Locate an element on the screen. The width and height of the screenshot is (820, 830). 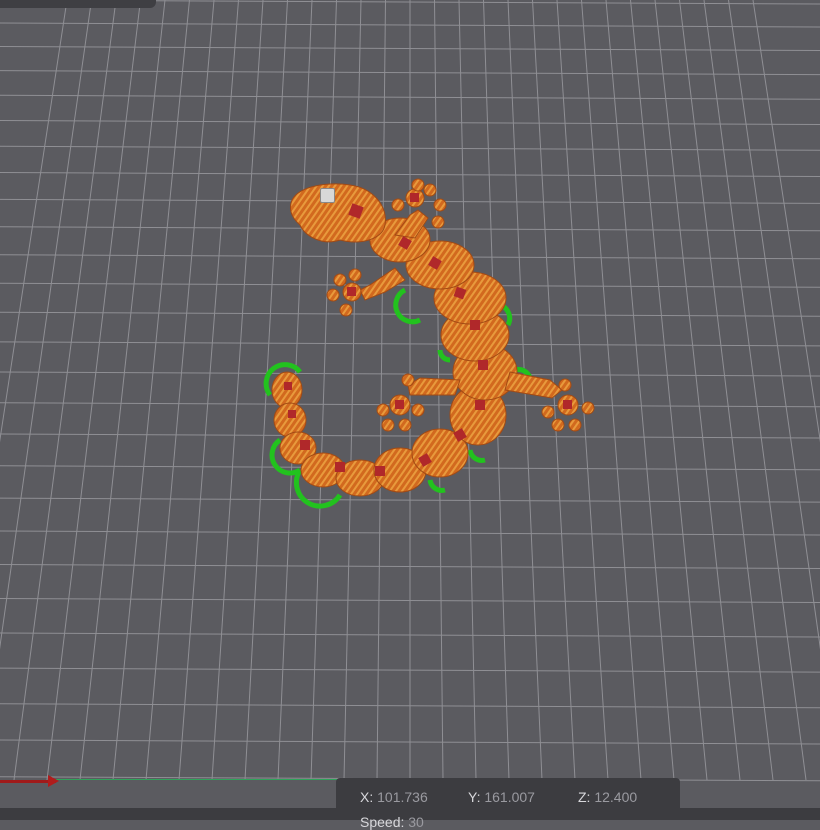
speed-label: Speed: is located at coordinates (382, 822).